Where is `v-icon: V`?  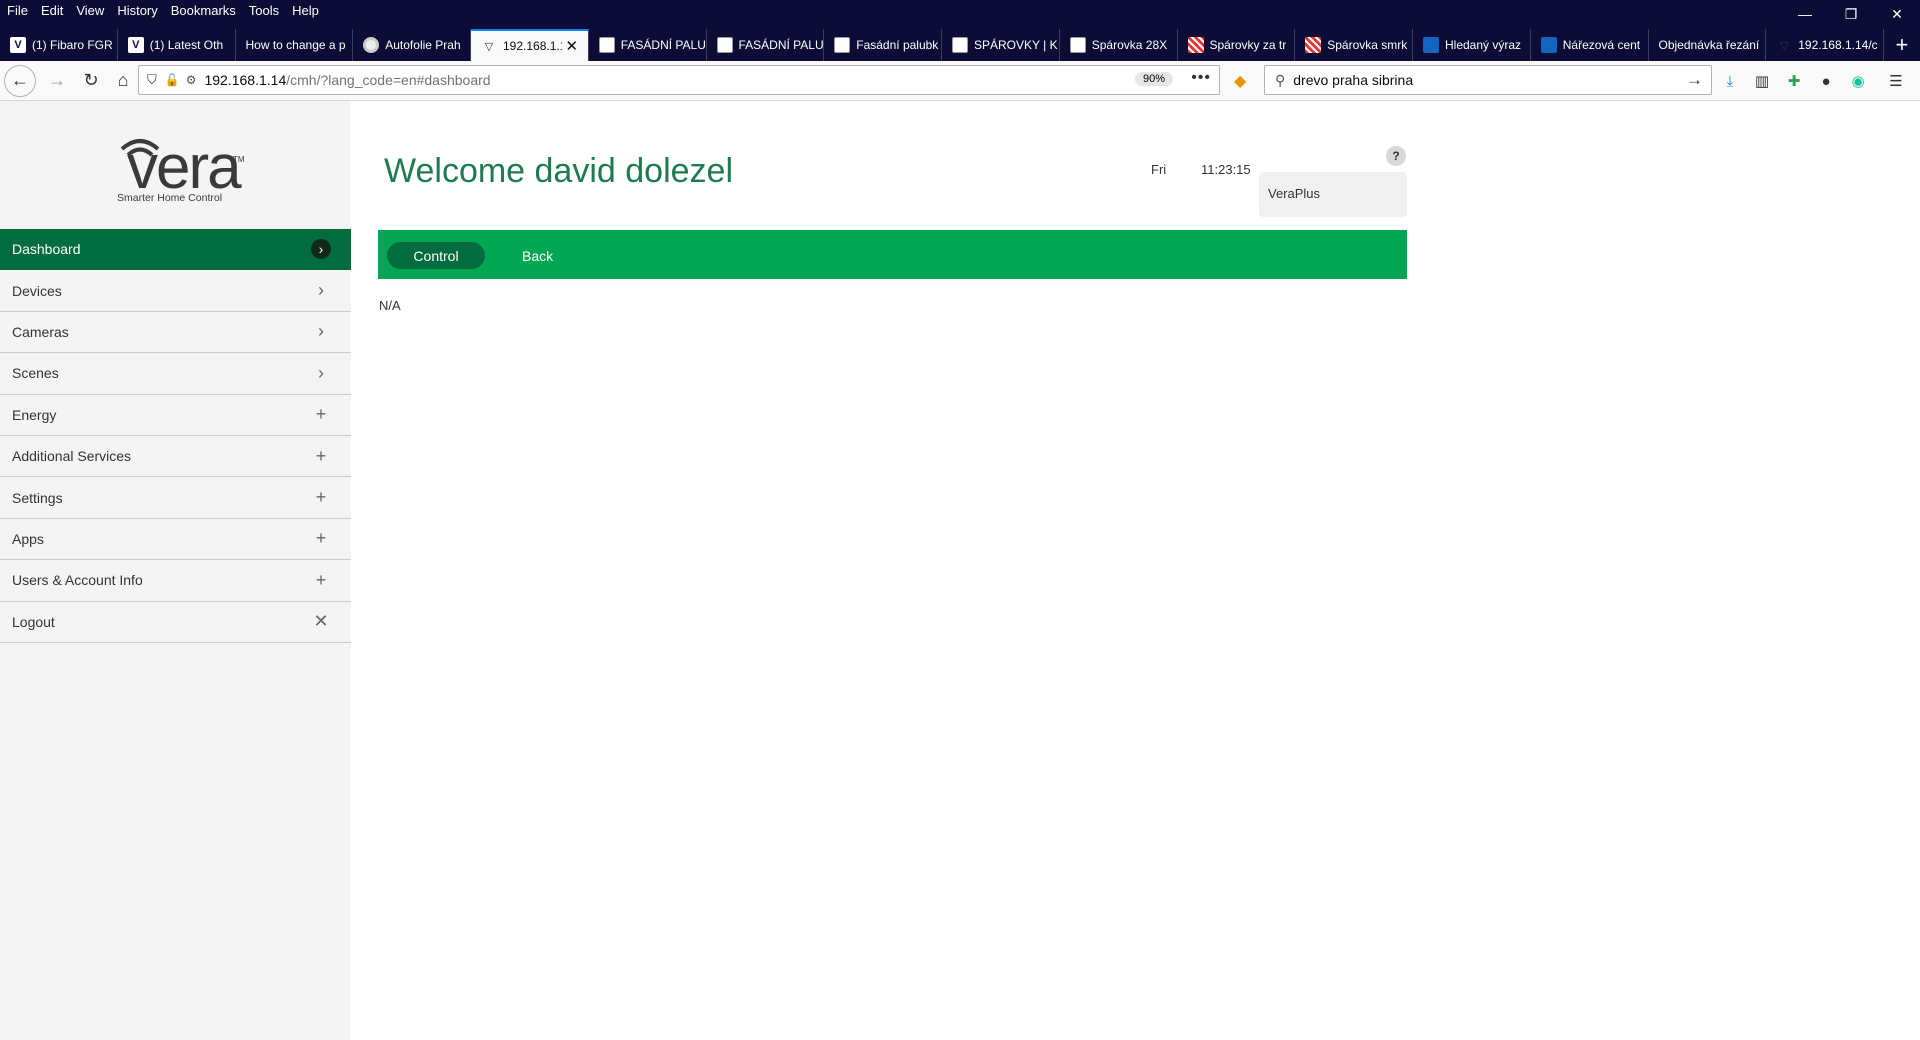 v-icon: V is located at coordinates (18, 45).